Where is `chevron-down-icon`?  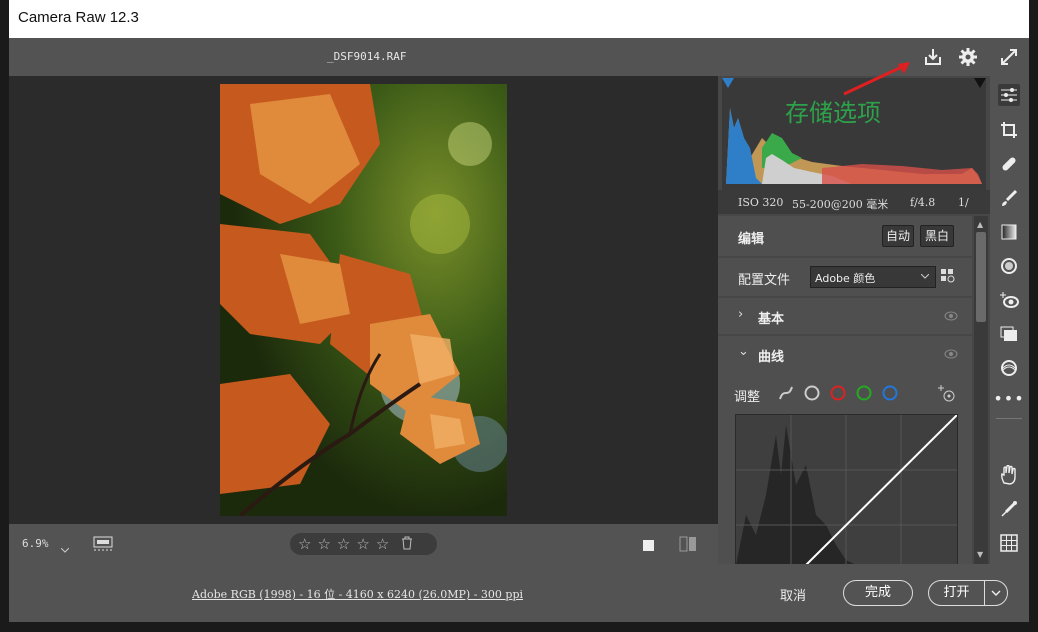 chevron-down-icon is located at coordinates (925, 276).